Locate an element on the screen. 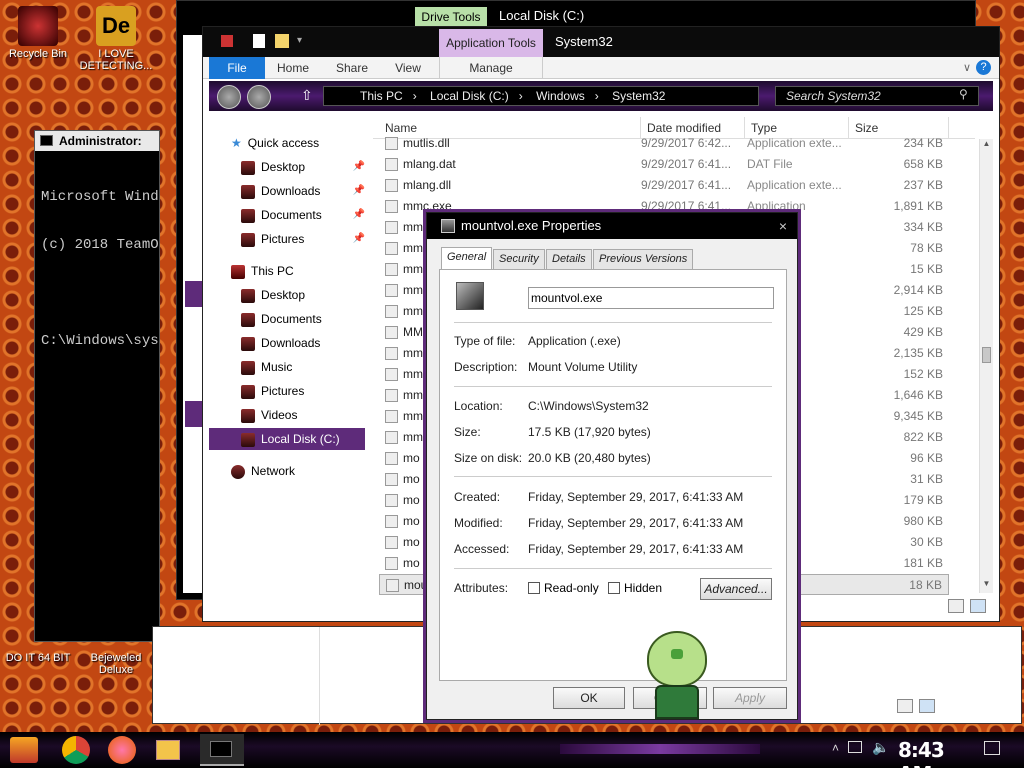 This screenshot has width=1024, height=768. cmd-titlebar: Administrator: is located at coordinates (97, 141).